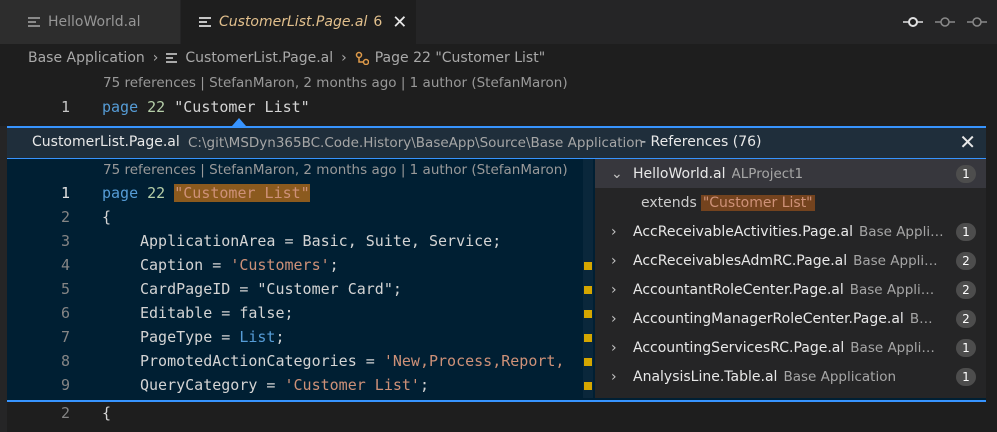  What do you see at coordinates (378, 22) in the screenshot?
I see `problem-count: 6` at bounding box center [378, 22].